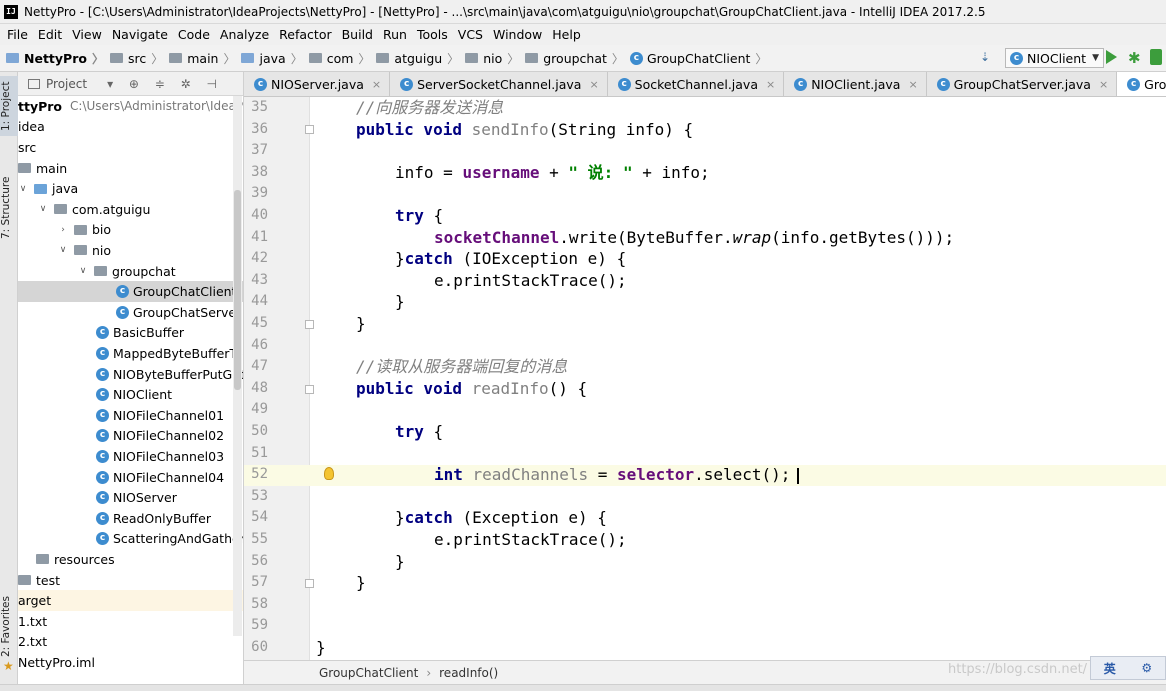  I want to click on run-configuration-select: c NIOClient ▼, so click(1054, 58).